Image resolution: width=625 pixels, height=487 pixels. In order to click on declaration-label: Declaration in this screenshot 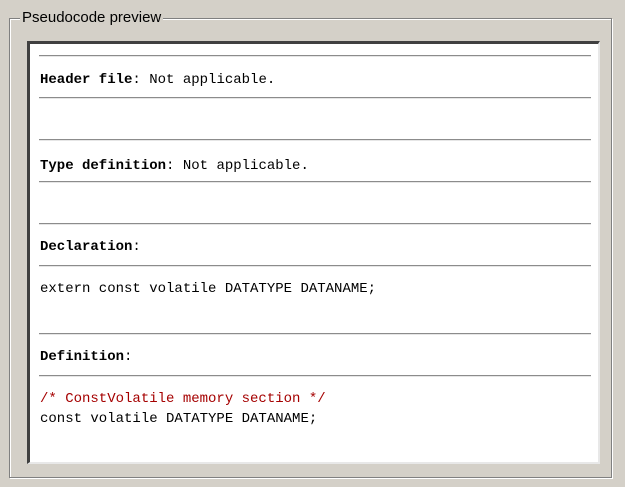, I will do `click(86, 247)`.